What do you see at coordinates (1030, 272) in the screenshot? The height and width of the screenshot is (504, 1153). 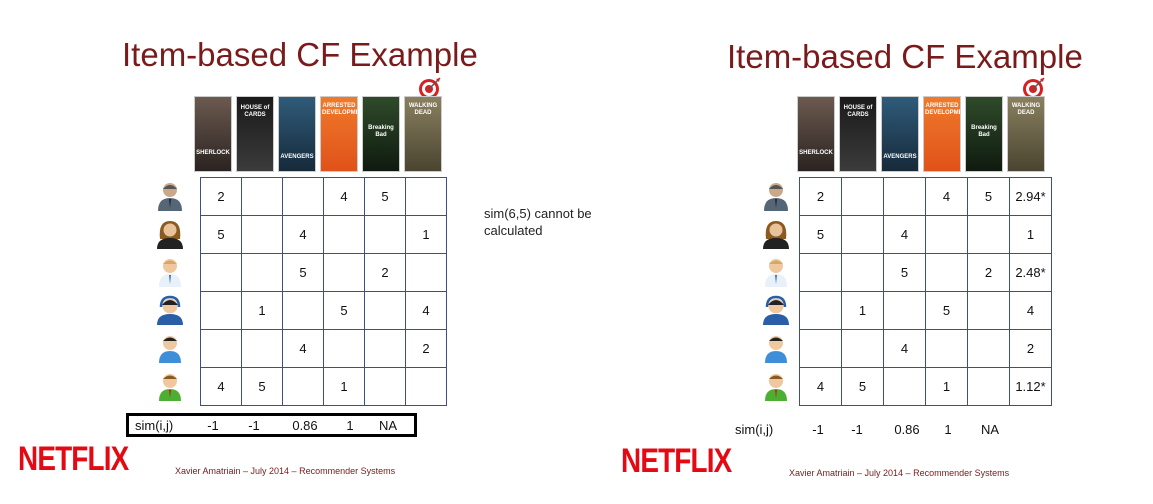 I see `predicted-rating-cell: 2.48*` at bounding box center [1030, 272].